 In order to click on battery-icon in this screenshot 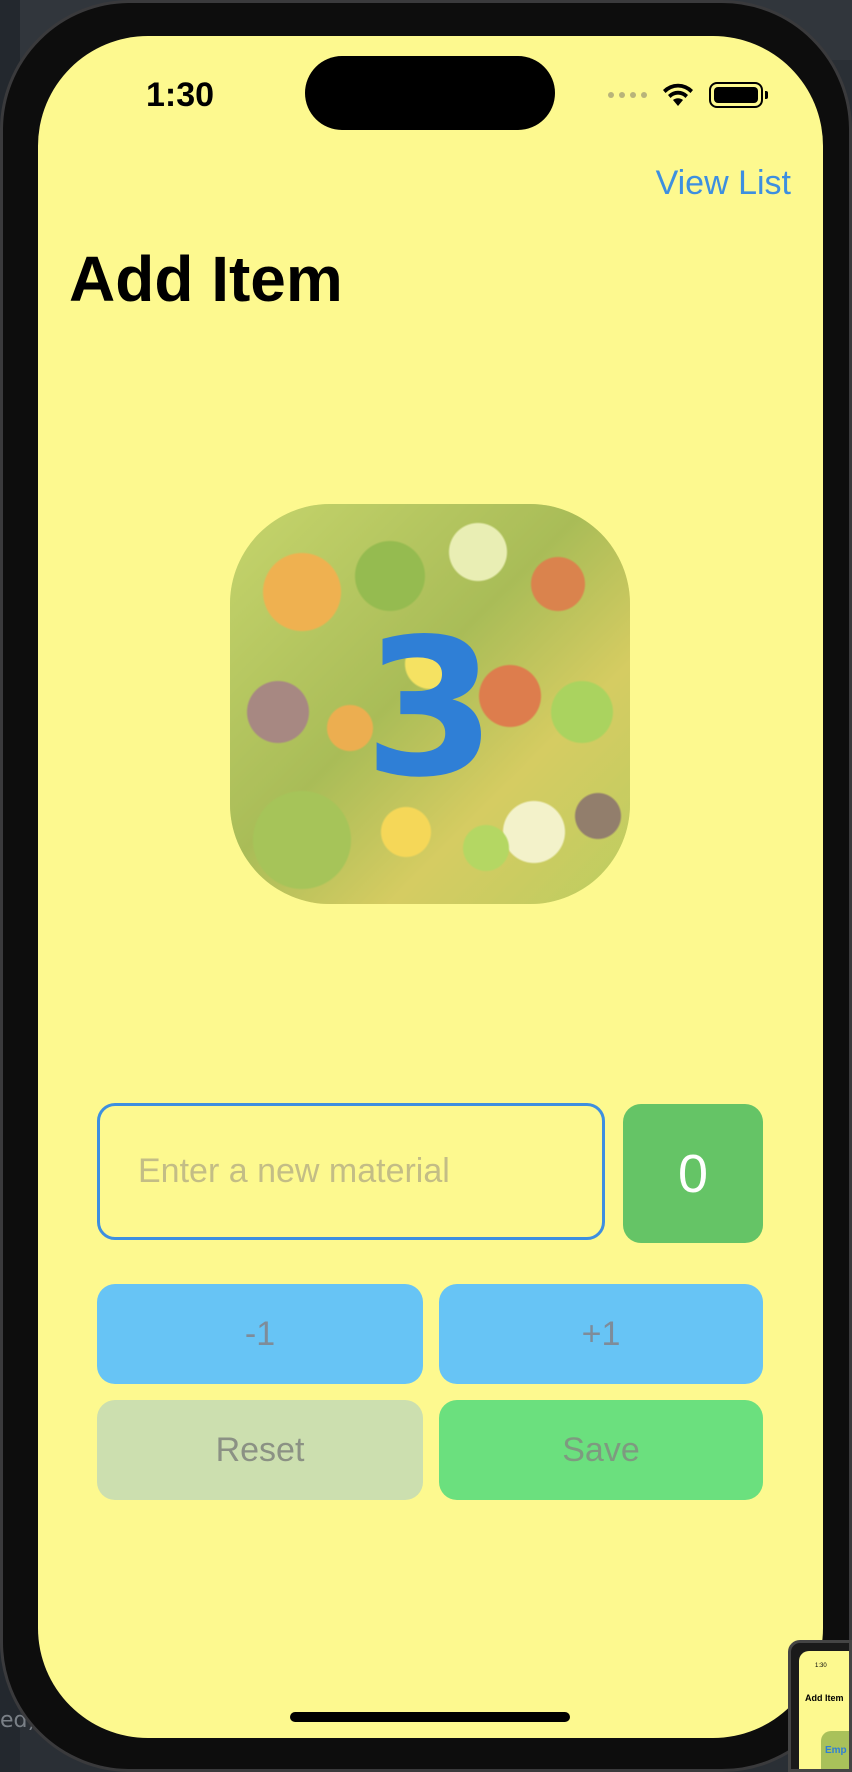, I will do `click(738, 95)`.